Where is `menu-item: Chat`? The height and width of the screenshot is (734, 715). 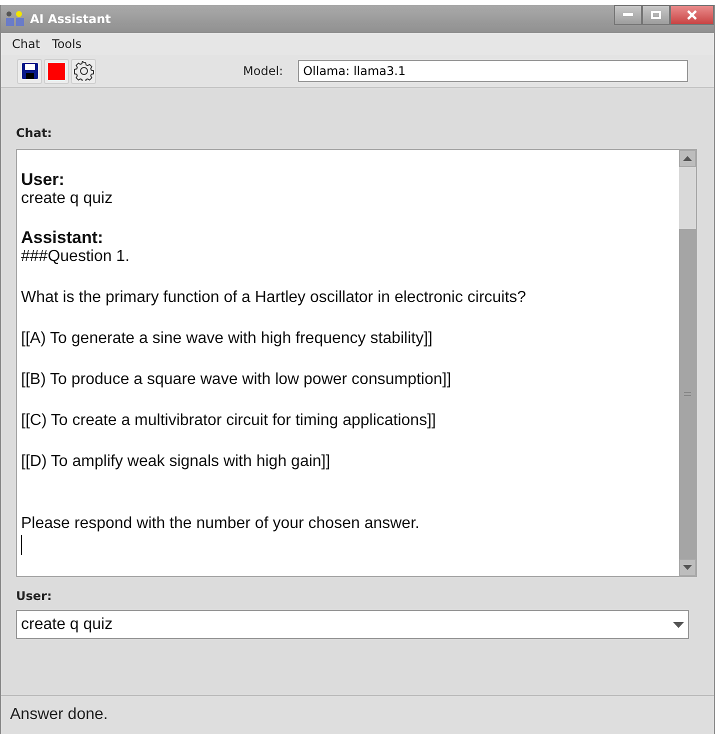
menu-item: Chat is located at coordinates (26, 44).